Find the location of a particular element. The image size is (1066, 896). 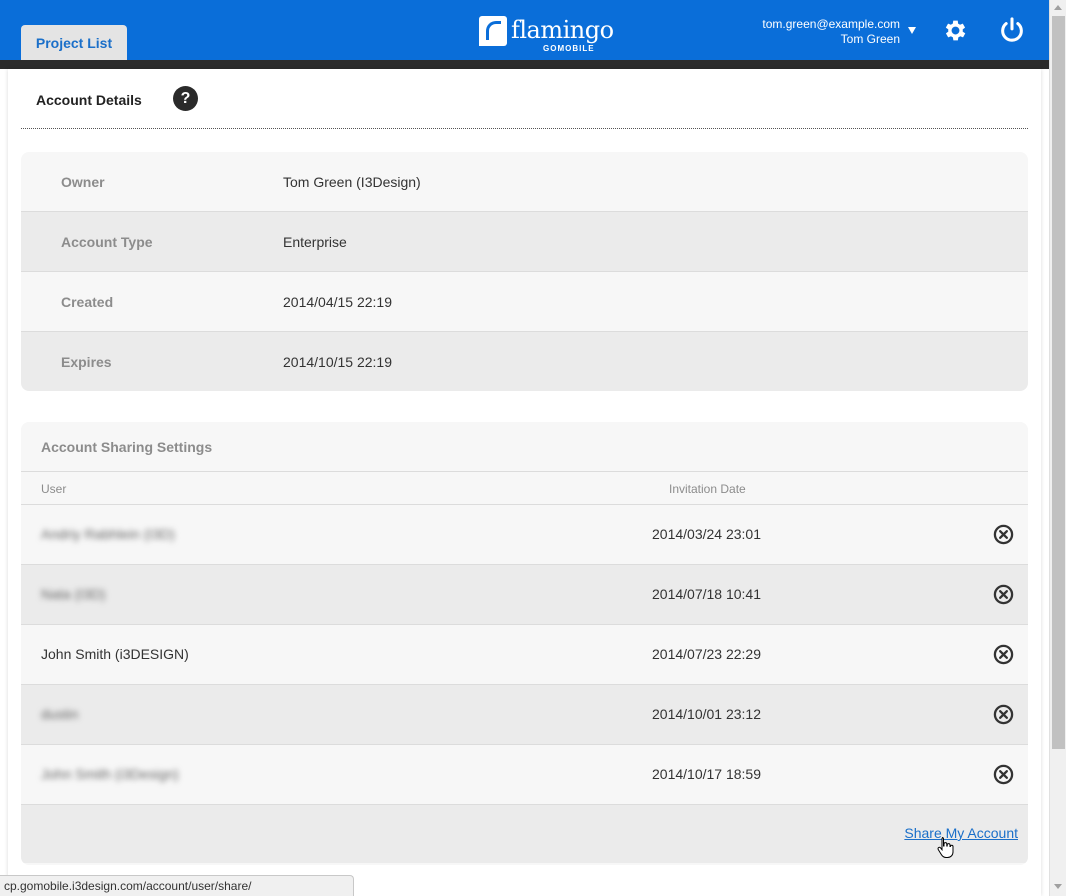

invitation-date: 2014/07/18 10:41 is located at coordinates (706, 594).